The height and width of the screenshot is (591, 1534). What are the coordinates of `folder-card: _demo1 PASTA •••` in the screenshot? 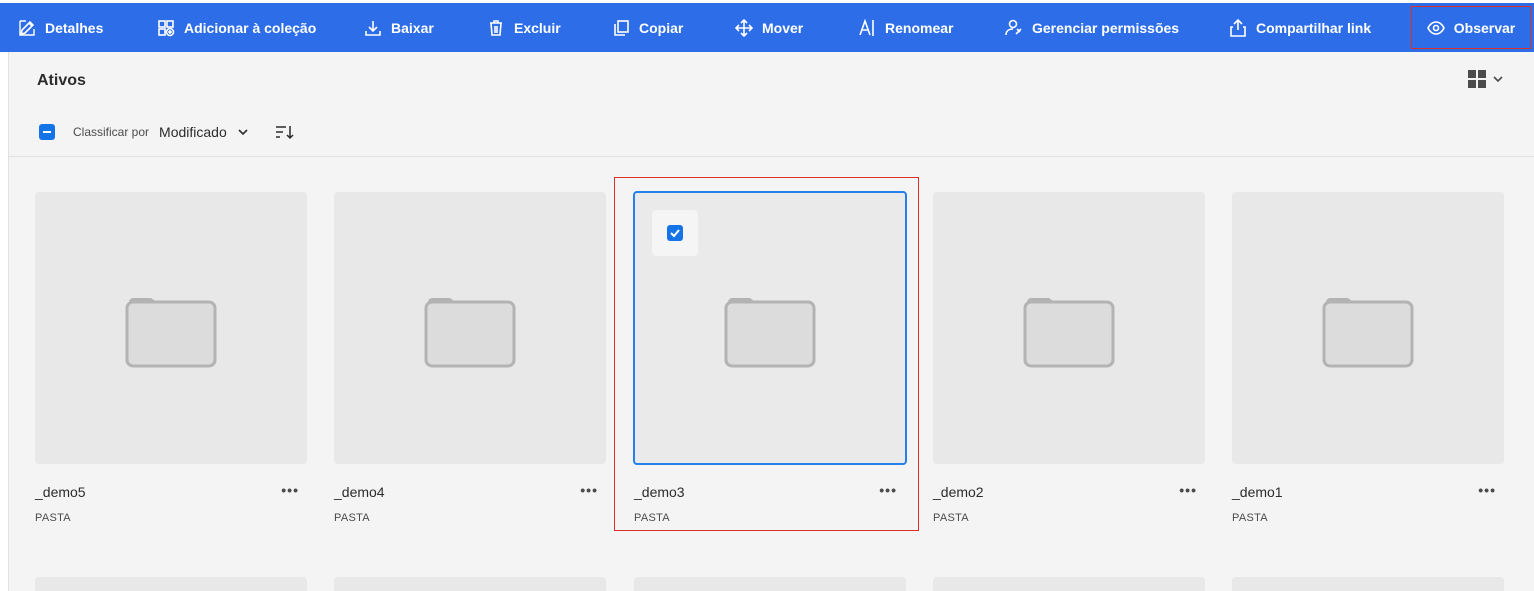 It's located at (1368, 358).